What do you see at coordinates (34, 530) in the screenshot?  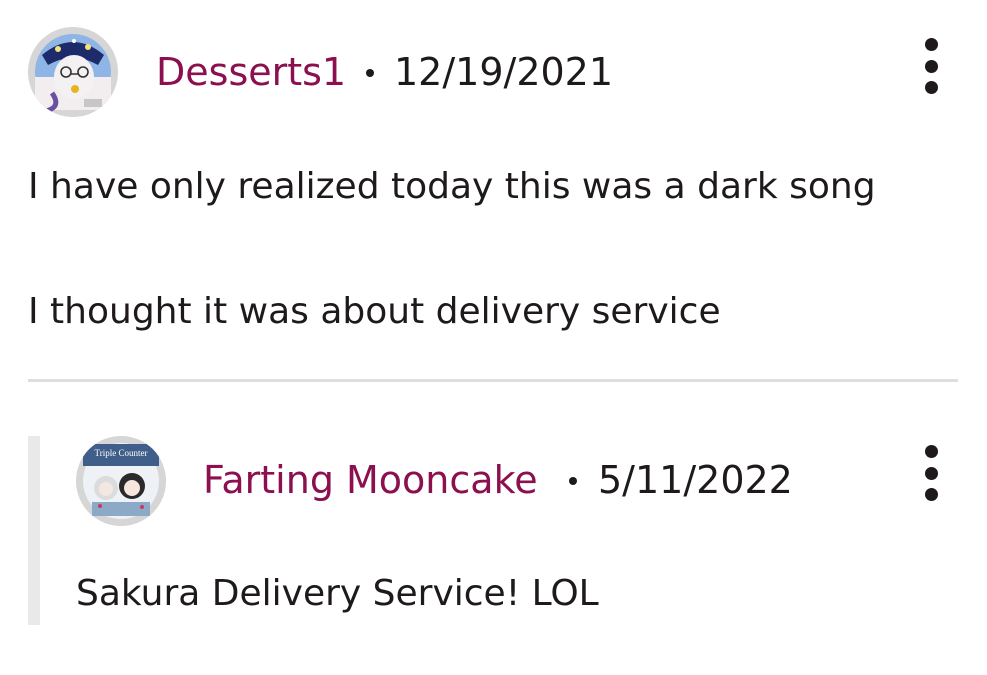 I see `reply-thread-rail` at bounding box center [34, 530].